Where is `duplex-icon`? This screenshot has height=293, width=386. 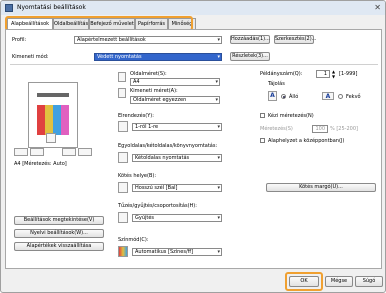 duplex-icon is located at coordinates (123, 157).